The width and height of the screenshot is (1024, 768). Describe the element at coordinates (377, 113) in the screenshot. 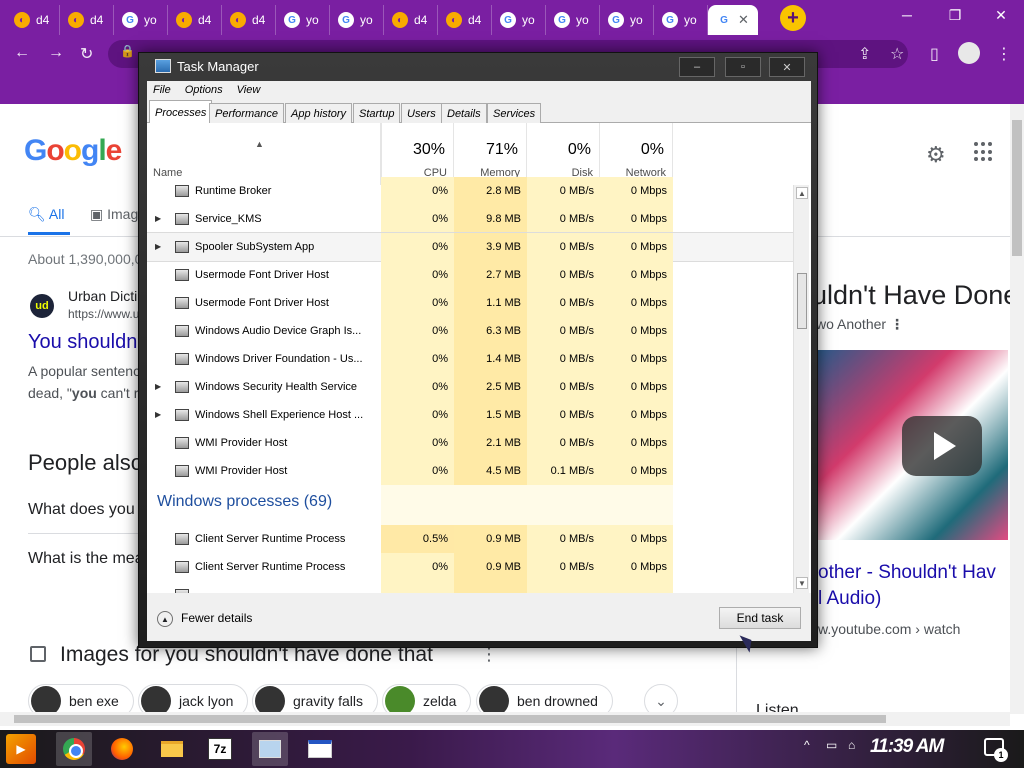

I see `tab-startup: Startup` at that location.